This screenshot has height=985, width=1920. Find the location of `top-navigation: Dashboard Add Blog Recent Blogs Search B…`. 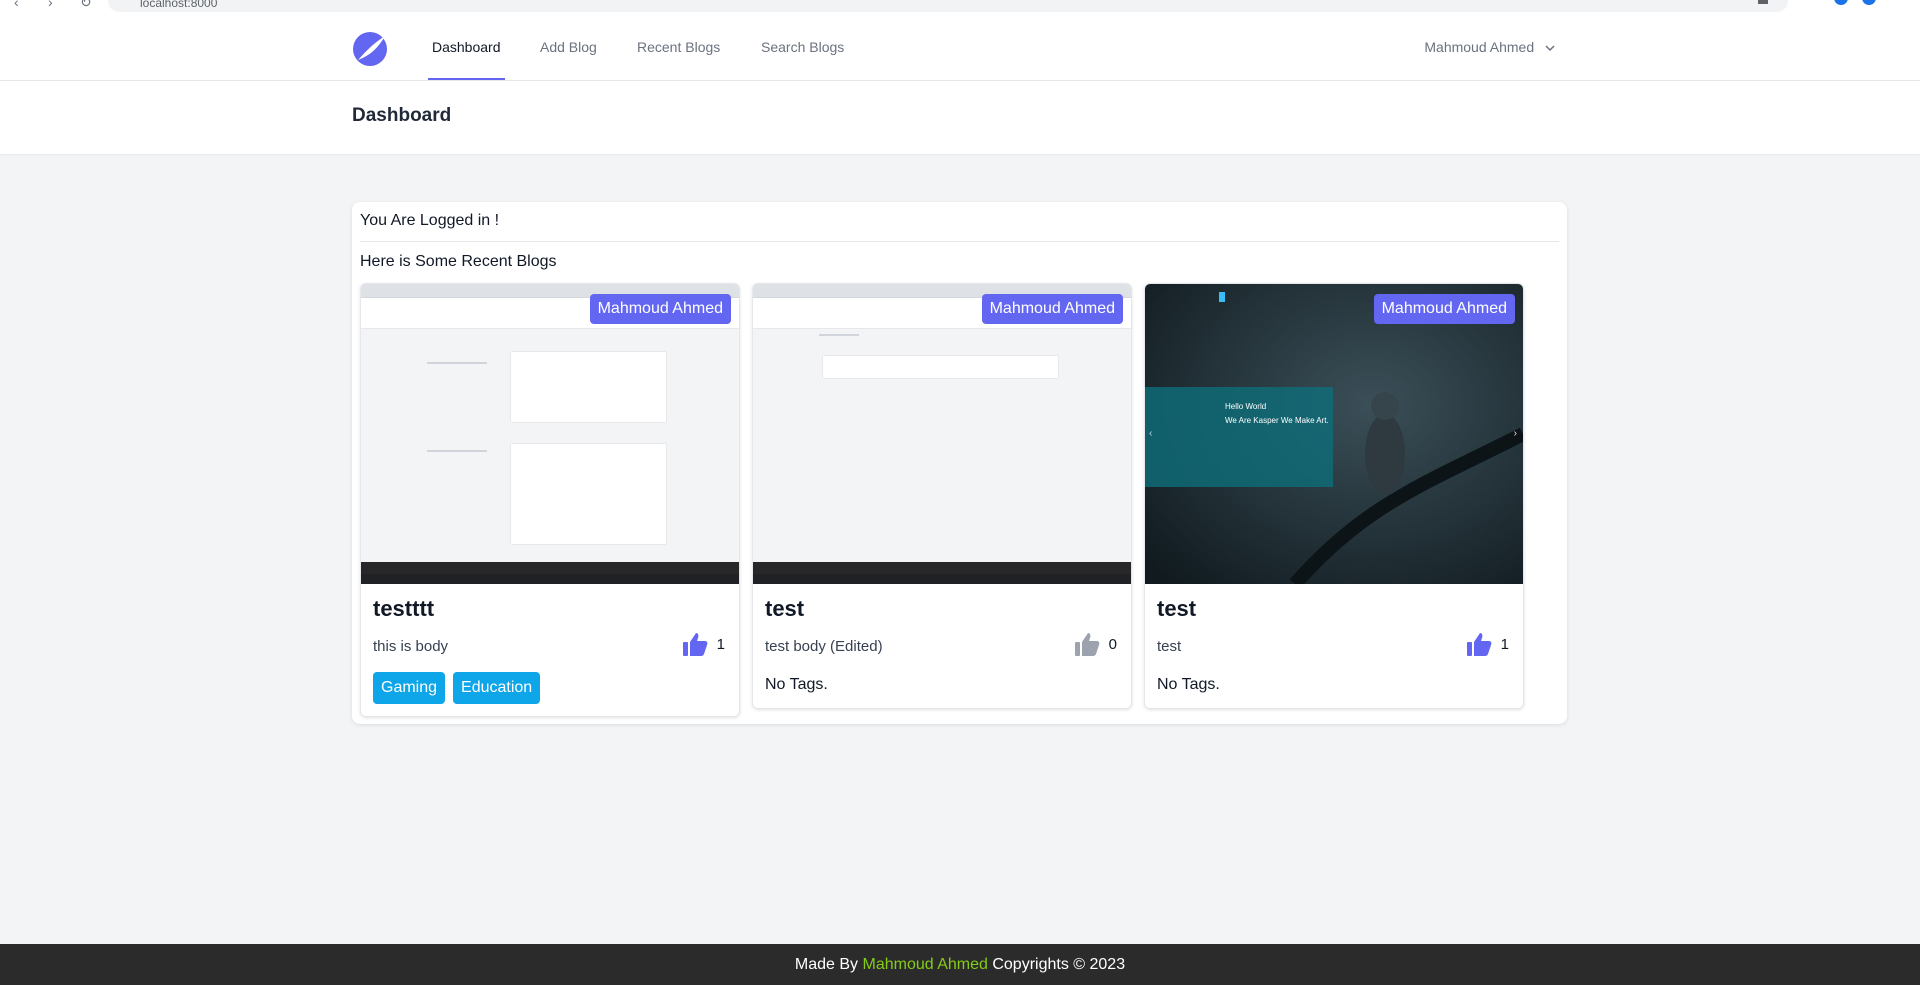

top-navigation: Dashboard Add Blog Recent Blogs Search B… is located at coordinates (960, 47).